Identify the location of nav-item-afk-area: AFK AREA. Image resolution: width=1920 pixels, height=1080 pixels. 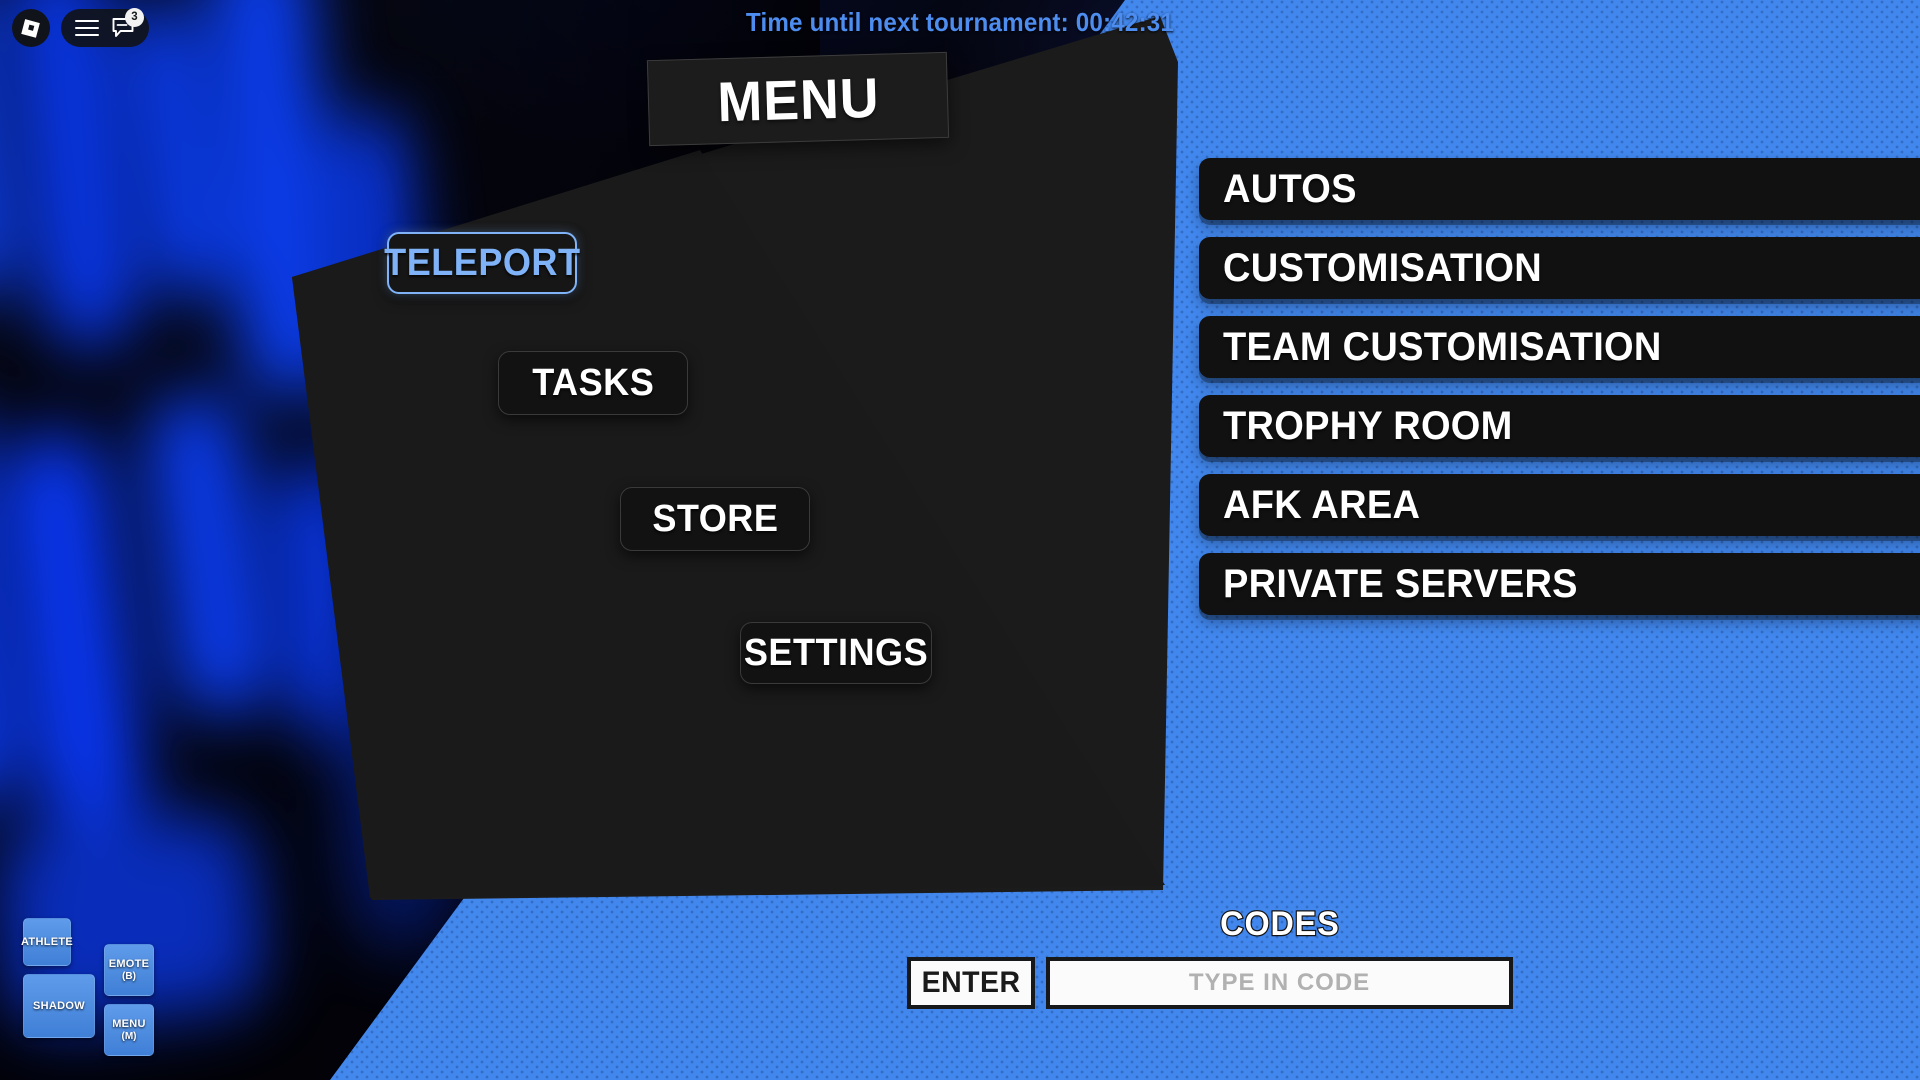
(1559, 505).